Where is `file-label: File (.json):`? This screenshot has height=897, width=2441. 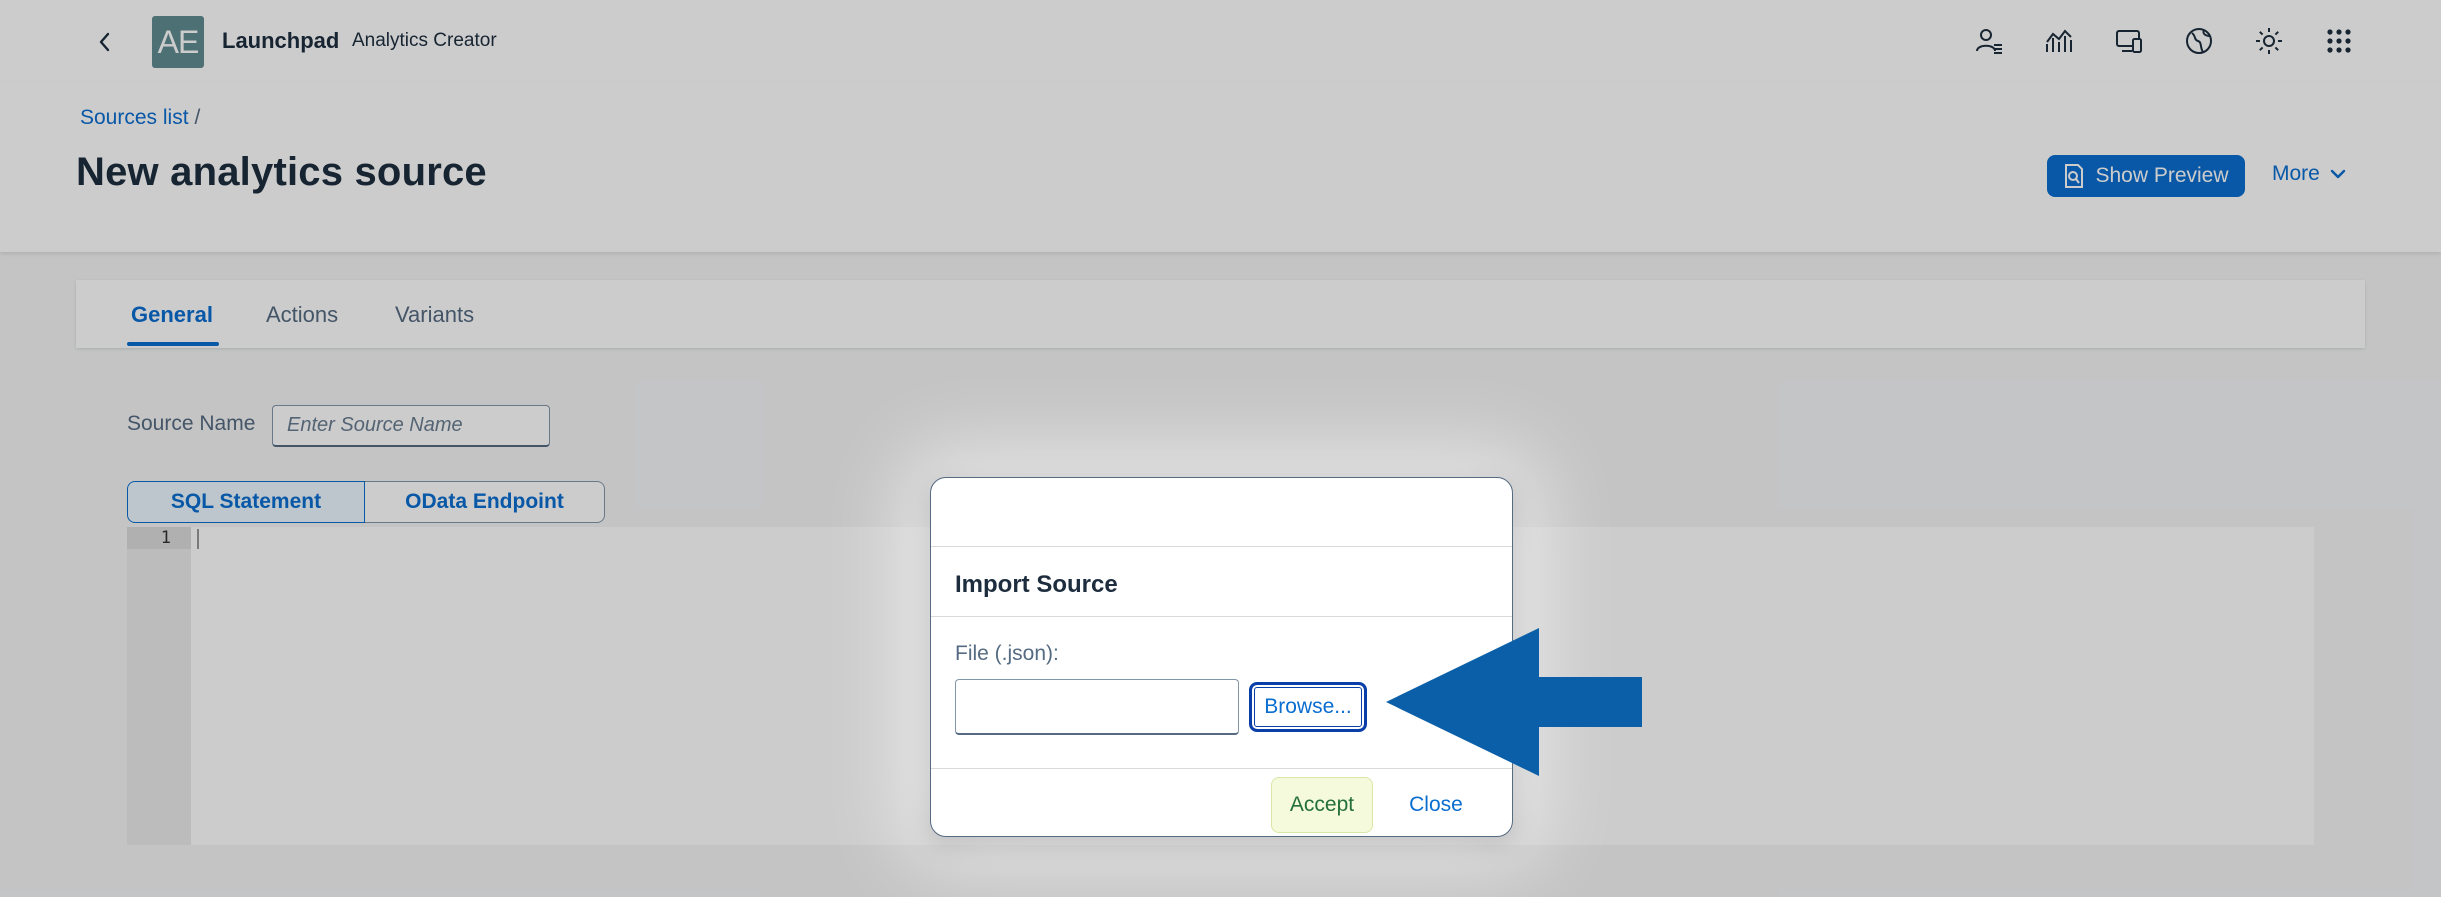
file-label: File (.json): is located at coordinates (1007, 653).